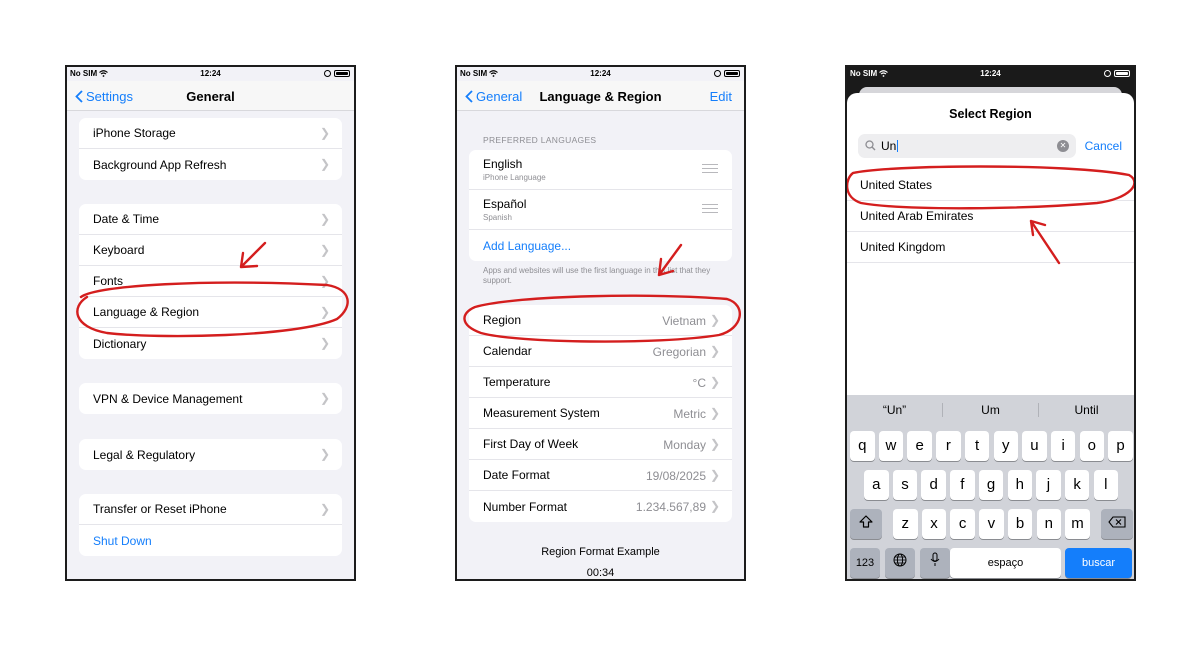 The width and height of the screenshot is (1200, 646). Describe the element at coordinates (1120, 446) in the screenshot. I see `key-p: p` at that location.